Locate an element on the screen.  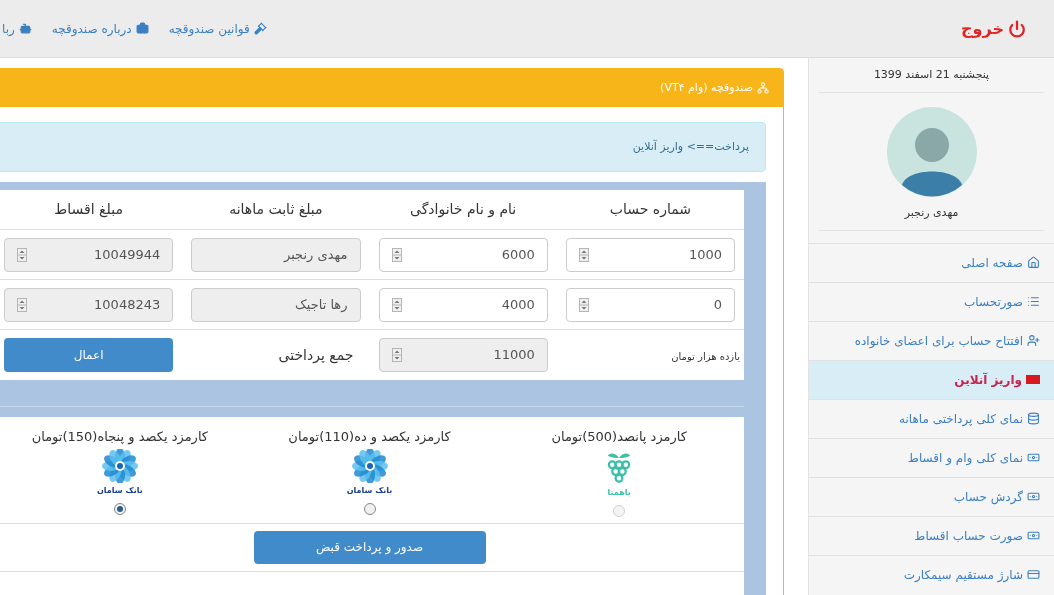
gavel-icon is located at coordinates (260, 28).